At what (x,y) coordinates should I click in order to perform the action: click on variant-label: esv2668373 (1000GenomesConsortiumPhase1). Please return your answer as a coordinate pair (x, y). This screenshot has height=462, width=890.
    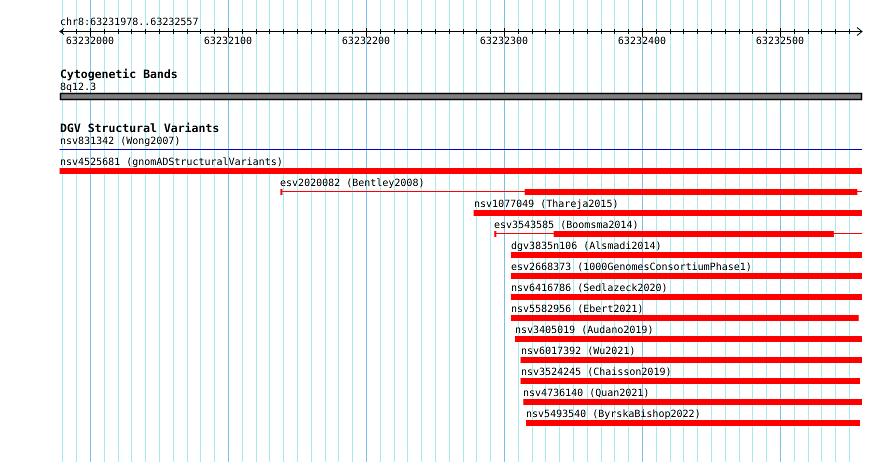
    Looking at the image, I should click on (631, 267).